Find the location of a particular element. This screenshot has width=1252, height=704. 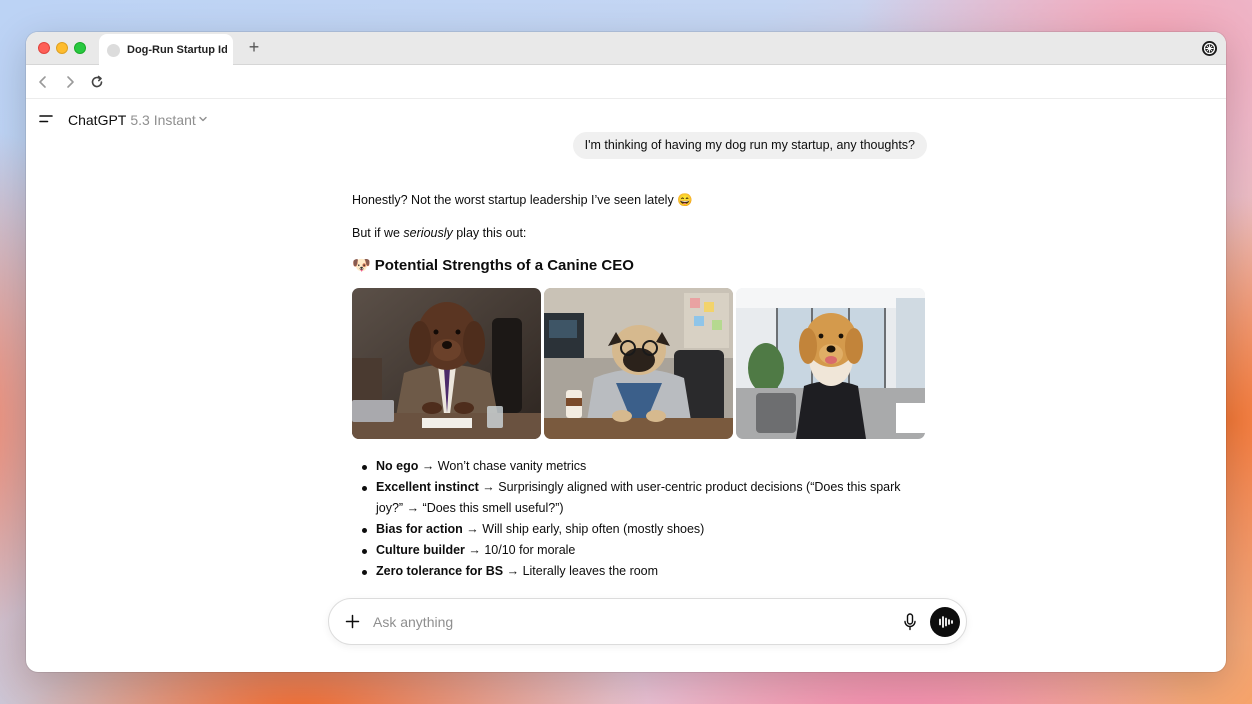

answer-line-2: But if we seriously play this out: is located at coordinates (640, 233).